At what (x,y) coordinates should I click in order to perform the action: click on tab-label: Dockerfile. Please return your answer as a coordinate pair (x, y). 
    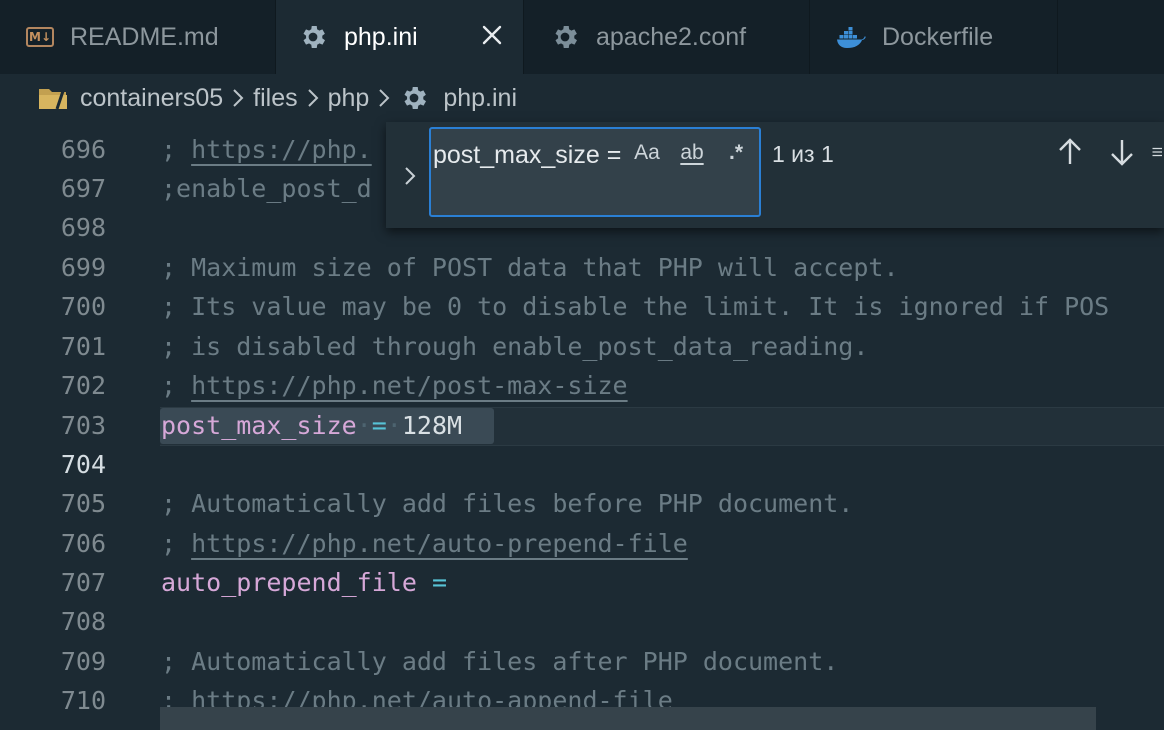
    Looking at the image, I should click on (938, 36).